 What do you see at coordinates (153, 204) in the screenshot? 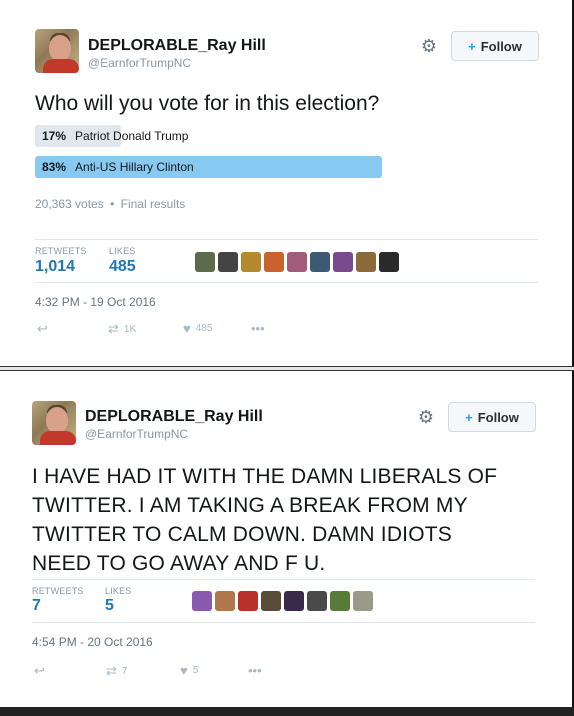
I see `poll-status: Final results` at bounding box center [153, 204].